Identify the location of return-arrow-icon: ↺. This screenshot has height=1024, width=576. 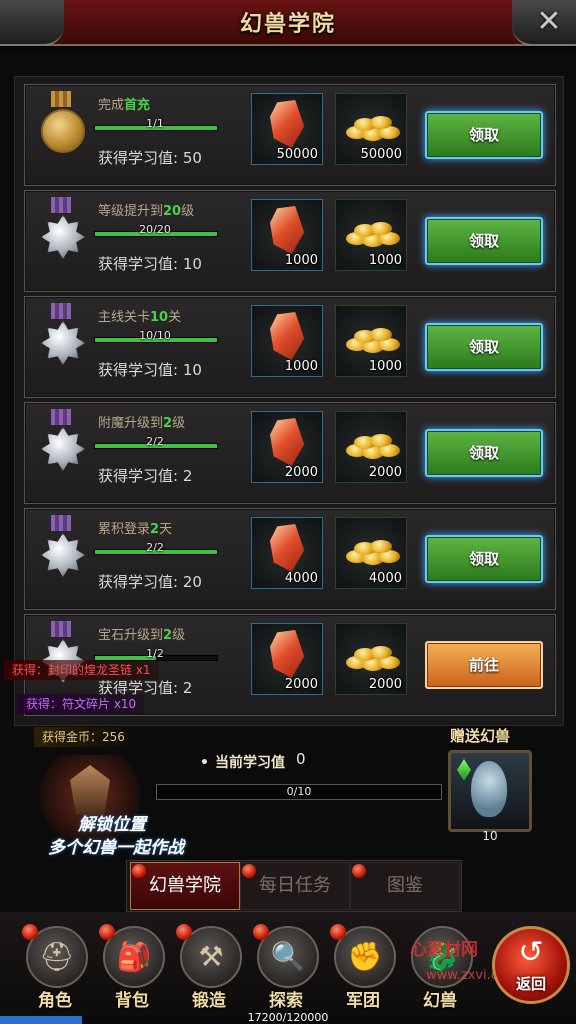
(531, 952).